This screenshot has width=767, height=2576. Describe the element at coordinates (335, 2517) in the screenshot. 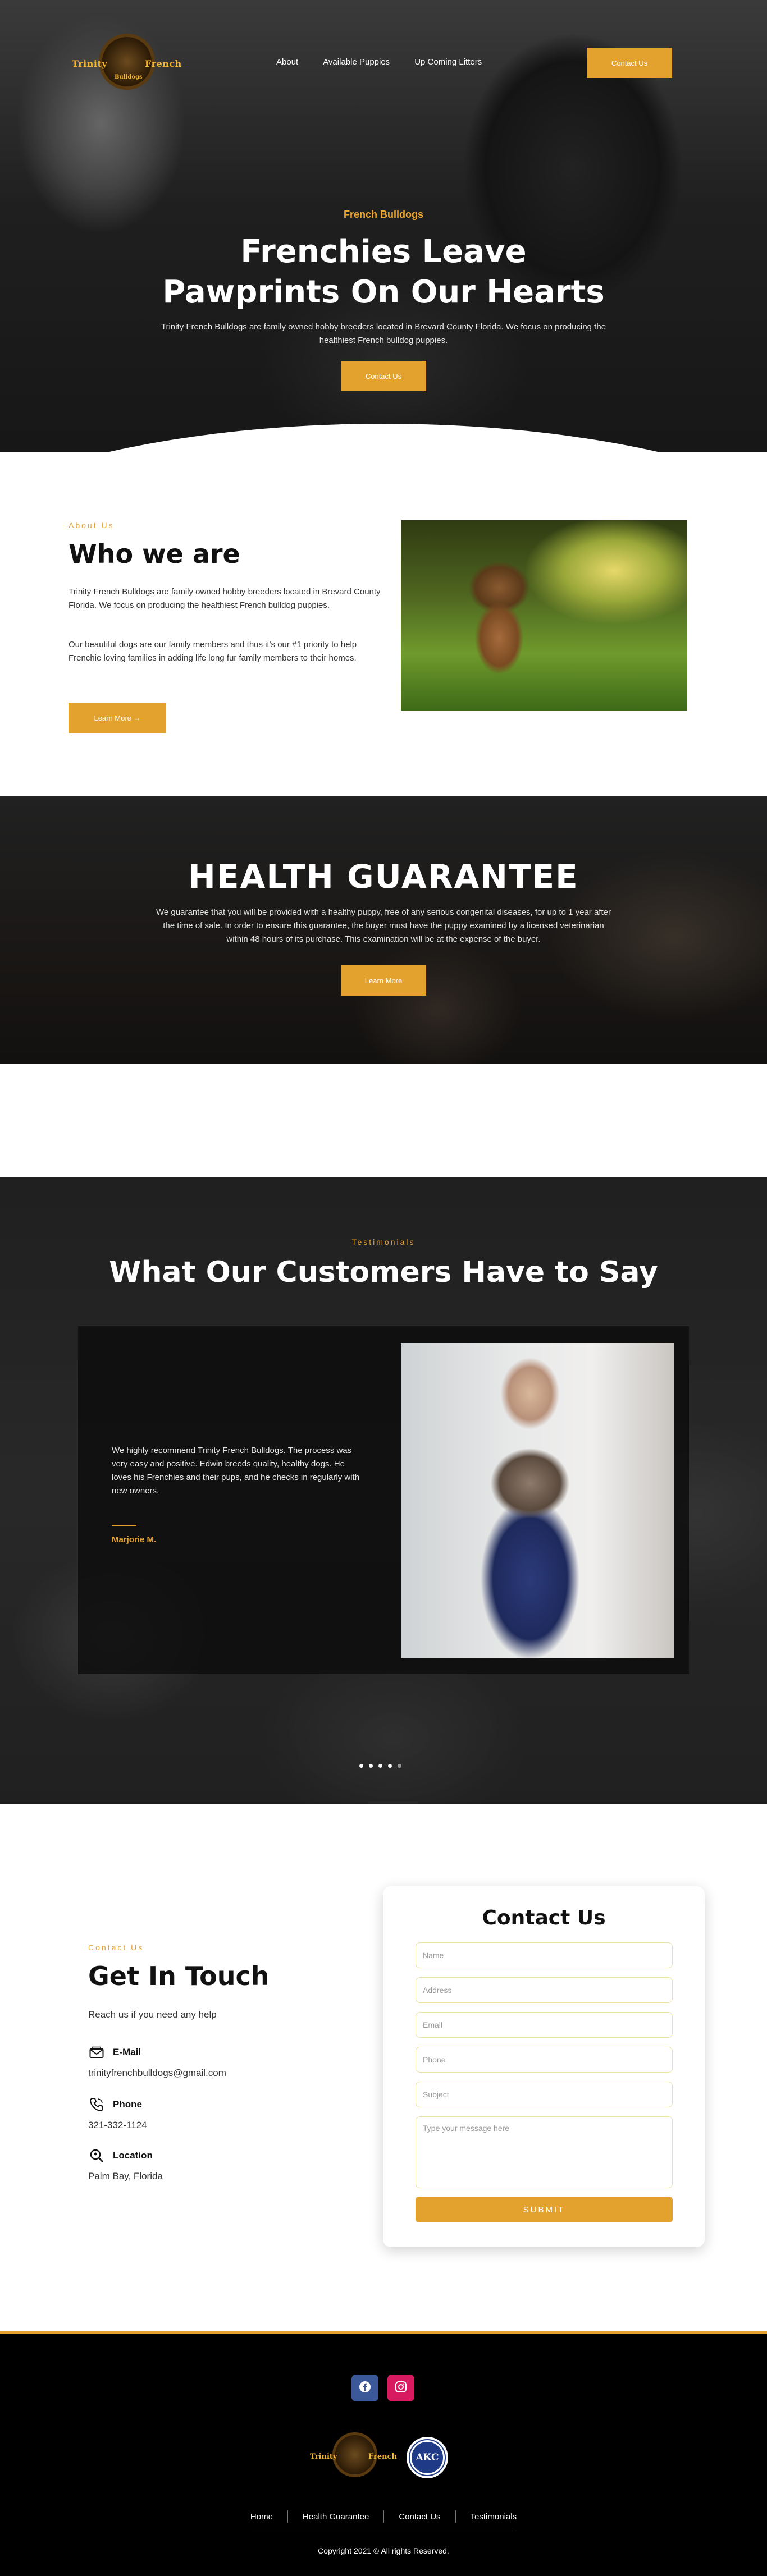

I see `footer-link-health-guarantee: Health Guarantee` at that location.